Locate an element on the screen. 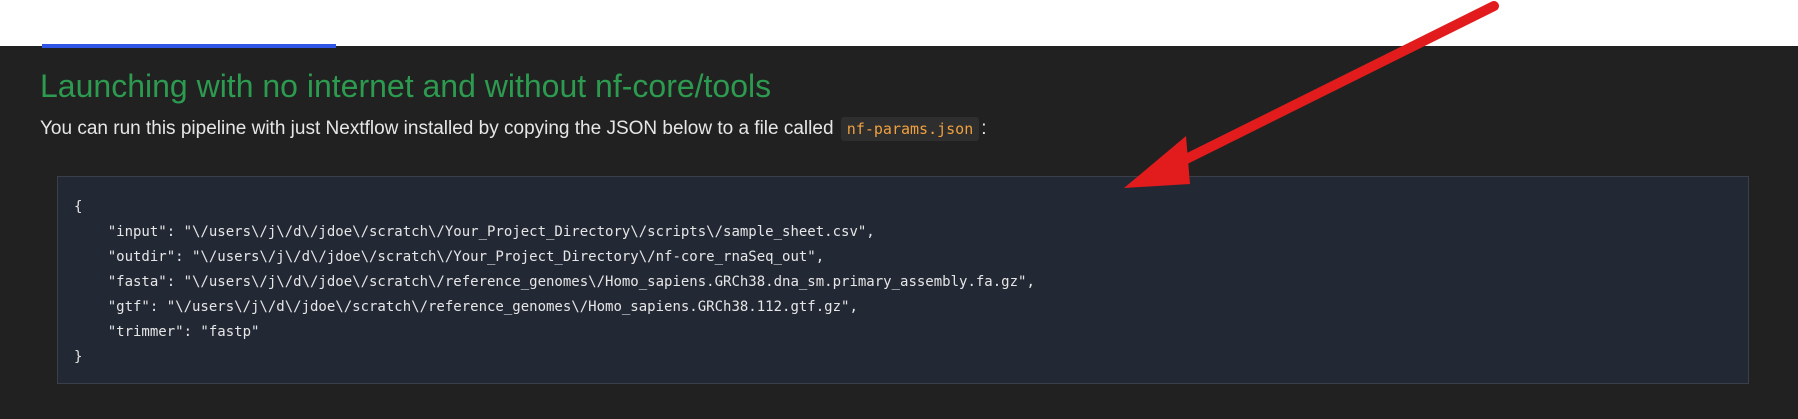 Image resolution: width=1798 pixels, height=419 pixels. code-line: "trimmer": "fastp" is located at coordinates (167, 332).